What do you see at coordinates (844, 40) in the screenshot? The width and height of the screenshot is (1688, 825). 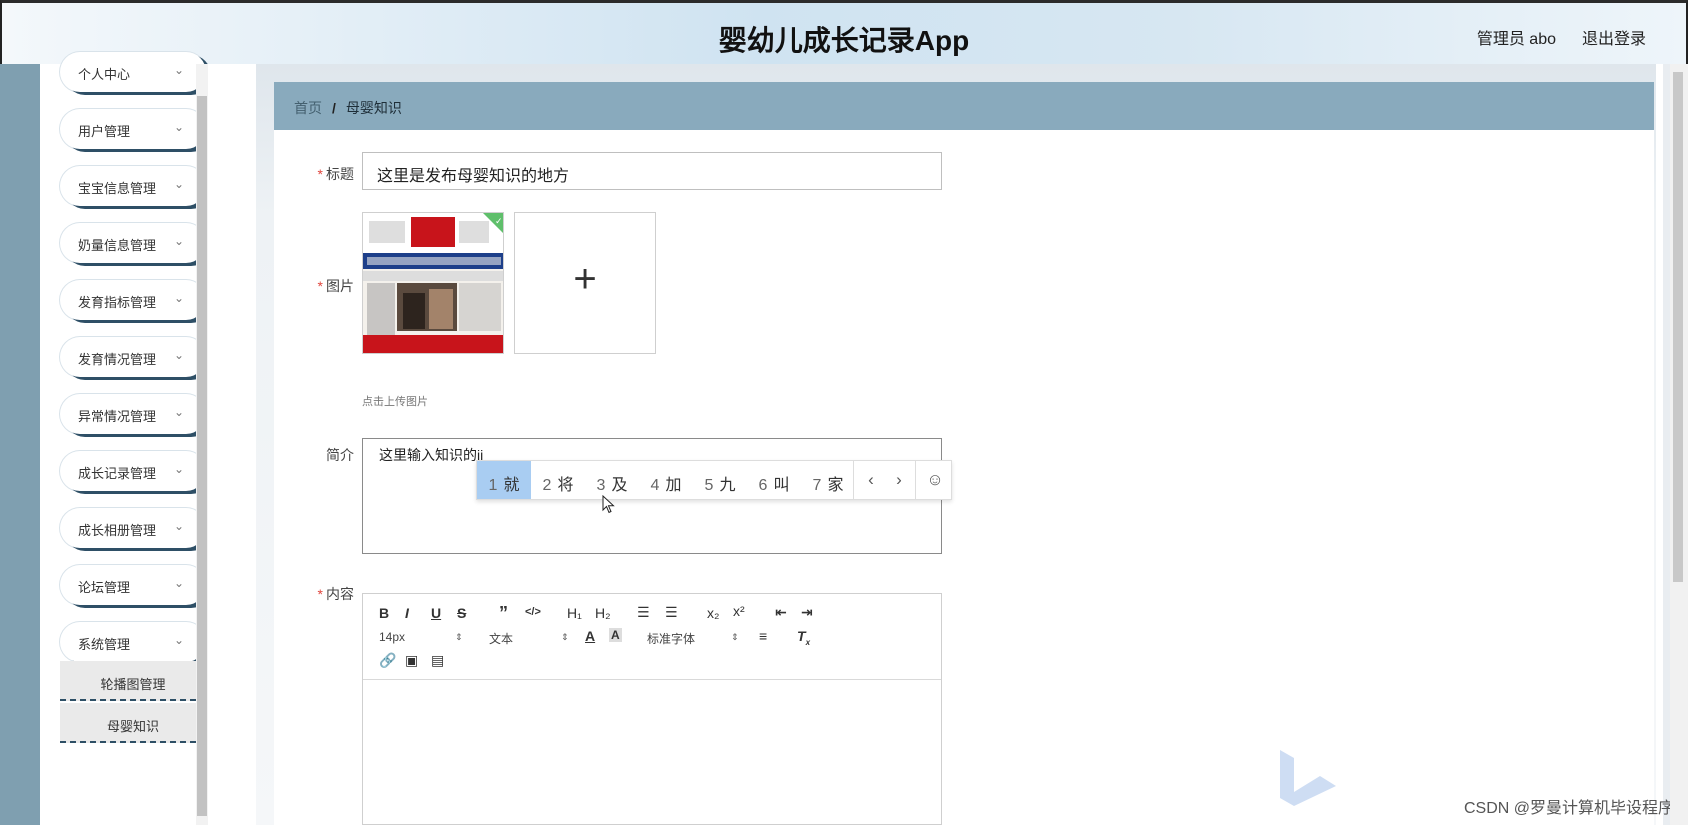 I see `app-title: 婴幼儿成长记录App` at bounding box center [844, 40].